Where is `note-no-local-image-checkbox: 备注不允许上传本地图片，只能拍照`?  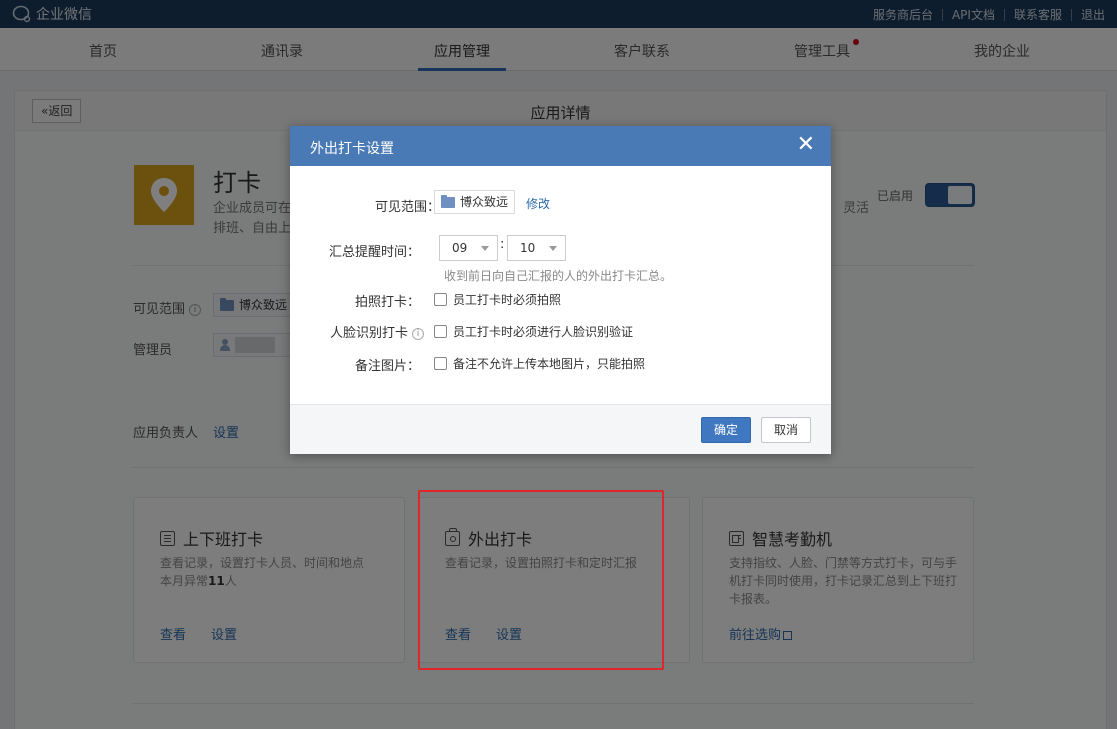 note-no-local-image-checkbox: 备注不允许上传本地图片，只能拍照 is located at coordinates (539, 363).